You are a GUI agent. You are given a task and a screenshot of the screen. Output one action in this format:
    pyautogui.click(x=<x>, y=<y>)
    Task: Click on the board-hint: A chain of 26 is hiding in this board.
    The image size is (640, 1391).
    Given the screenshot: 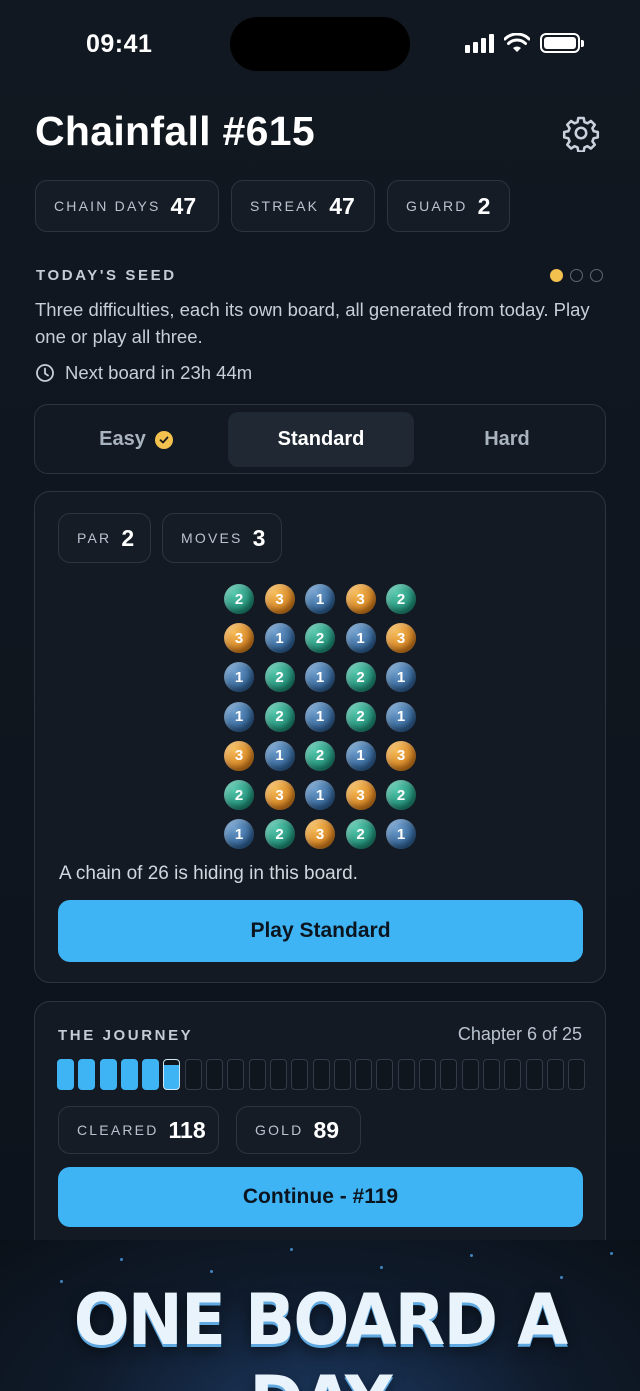 What is the action you would take?
    pyautogui.click(x=208, y=873)
    